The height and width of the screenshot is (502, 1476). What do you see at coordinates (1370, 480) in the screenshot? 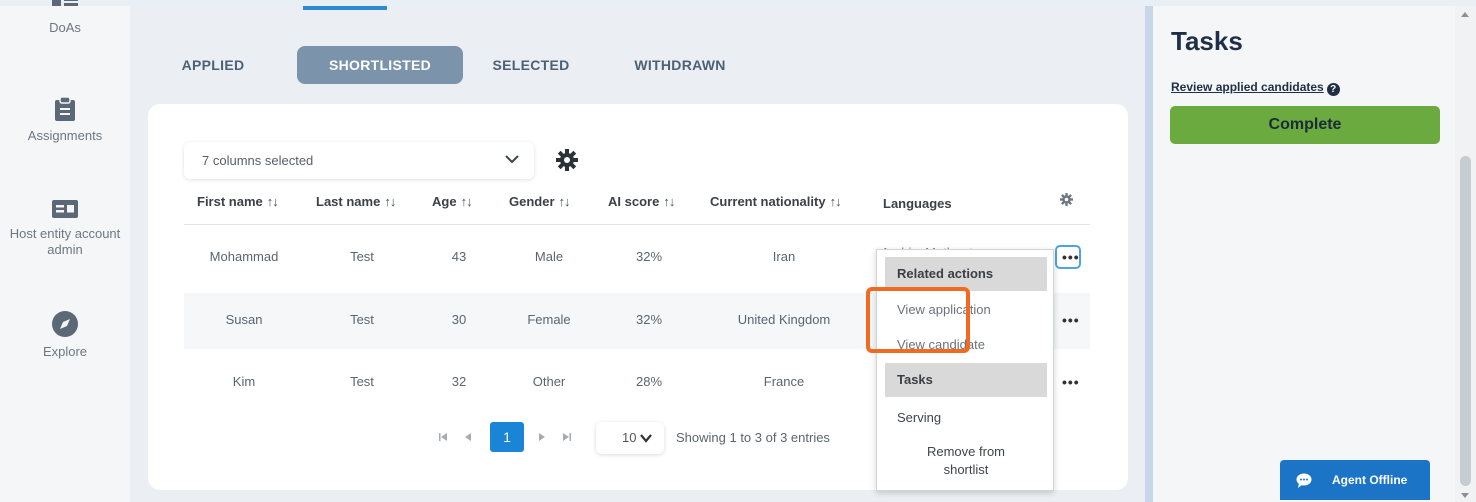
I see `chat-status-label: Agent Offline` at bounding box center [1370, 480].